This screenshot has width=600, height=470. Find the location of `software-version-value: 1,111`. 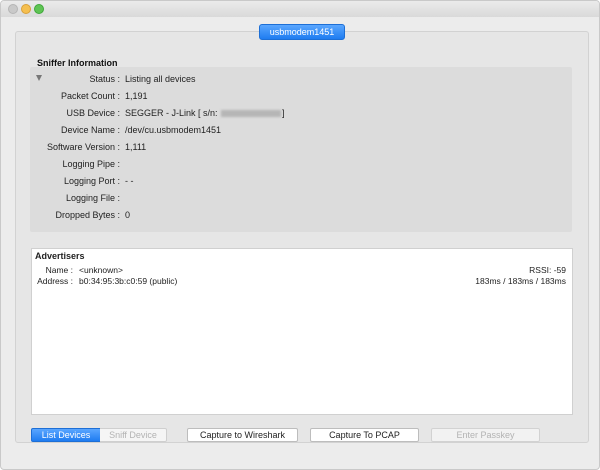

software-version-value: 1,111 is located at coordinates (136, 147).